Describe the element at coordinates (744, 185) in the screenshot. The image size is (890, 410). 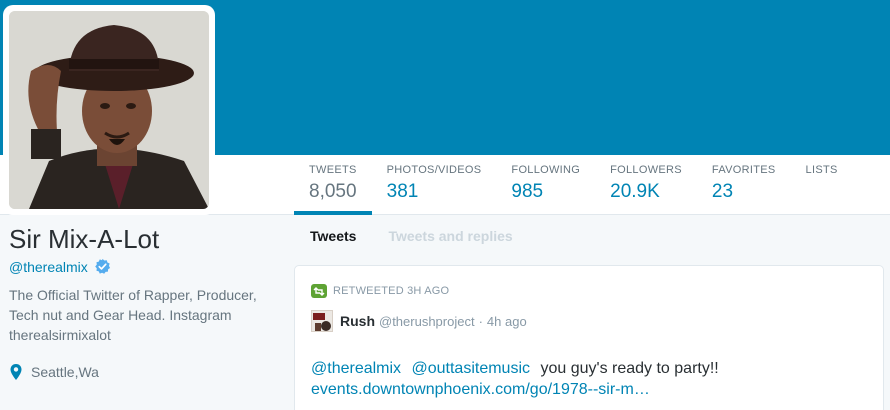
I see `stat-favorites: FAVORITES 23` at that location.